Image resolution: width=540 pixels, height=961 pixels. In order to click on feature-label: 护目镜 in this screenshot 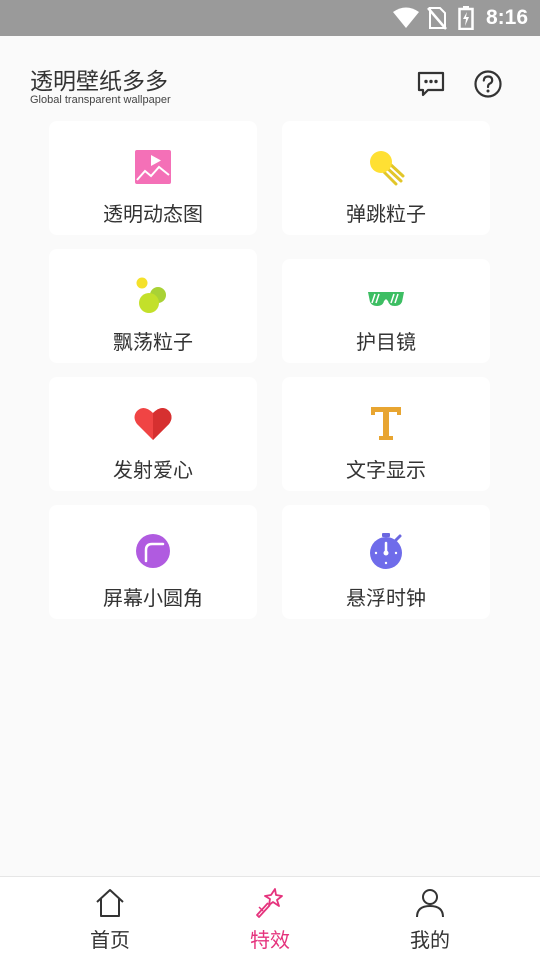, I will do `click(386, 342)`.